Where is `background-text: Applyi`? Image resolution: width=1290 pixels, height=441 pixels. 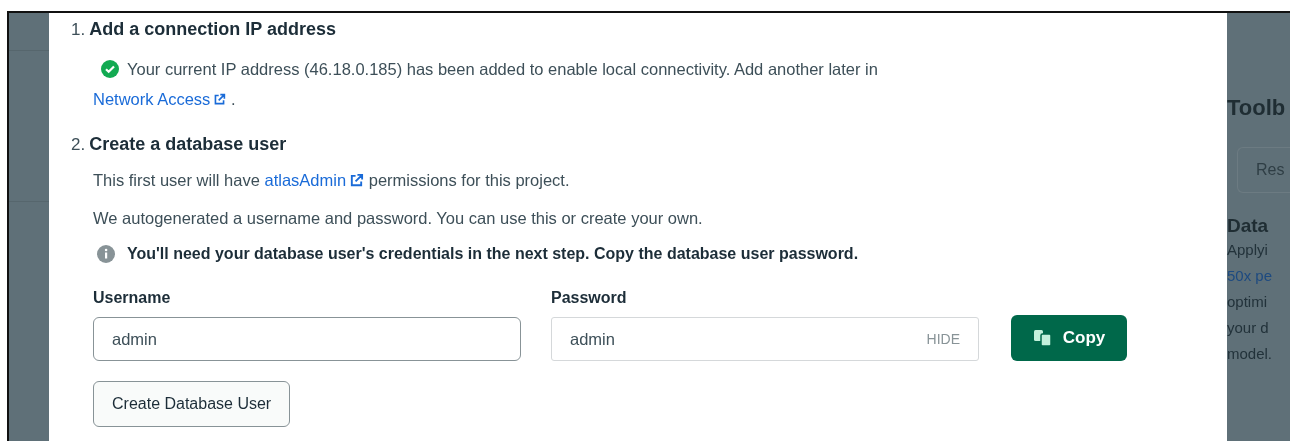 background-text: Applyi is located at coordinates (1248, 250).